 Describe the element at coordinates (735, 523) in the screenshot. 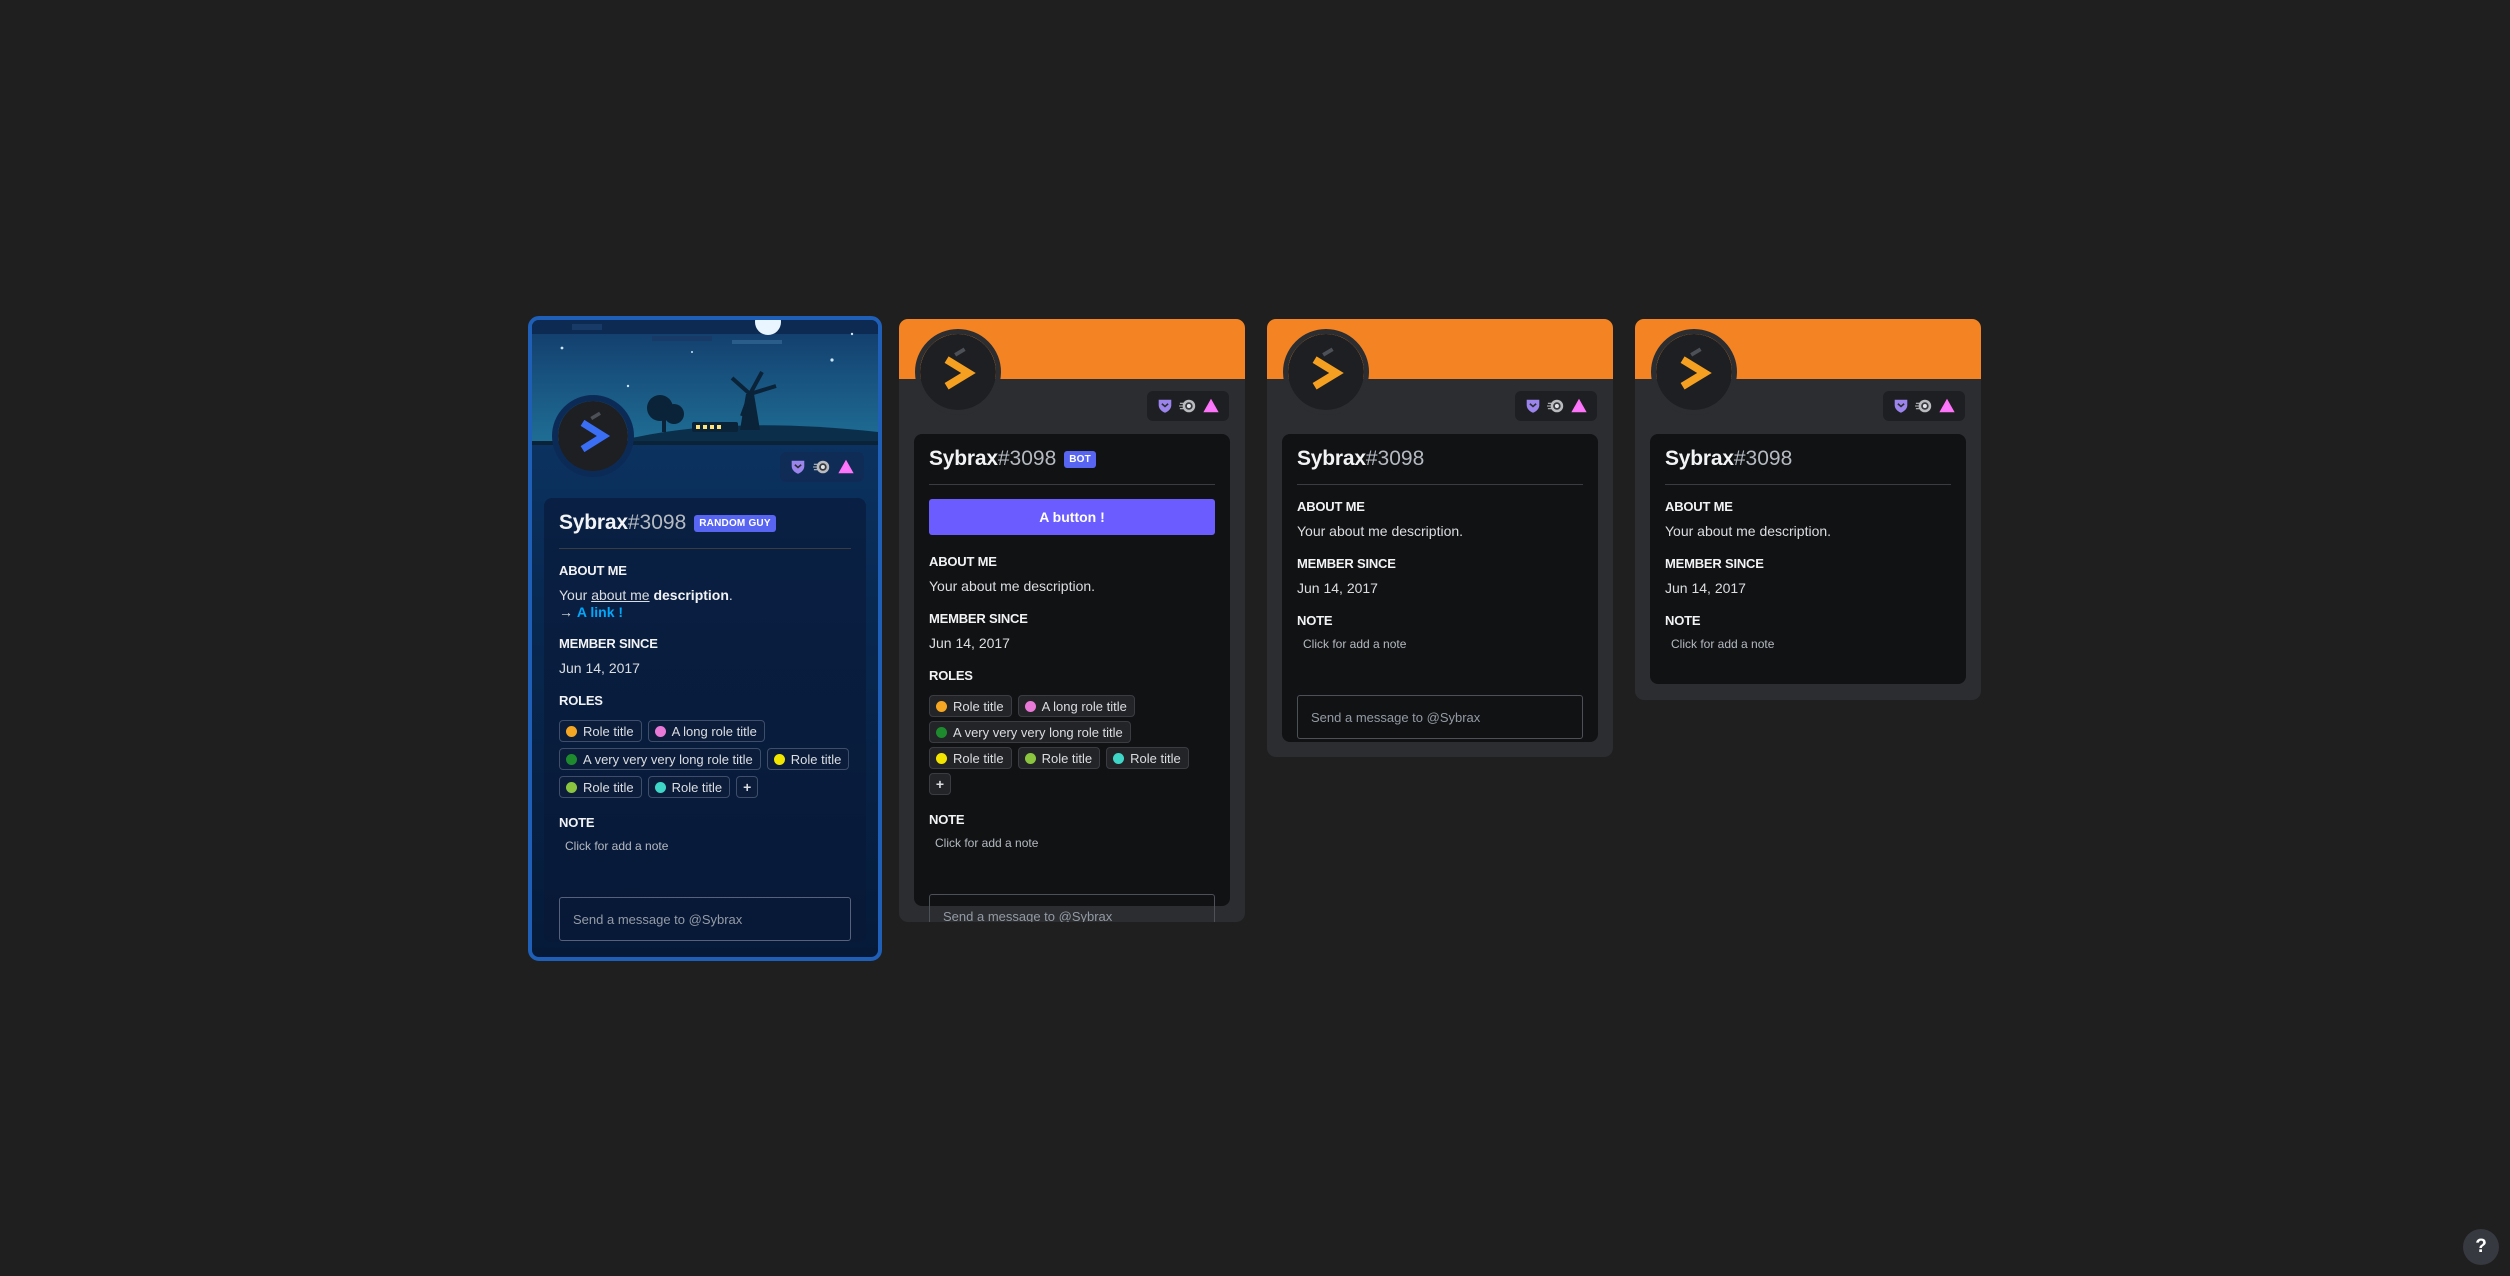

I see `user-tag: RANDOM GUY` at that location.